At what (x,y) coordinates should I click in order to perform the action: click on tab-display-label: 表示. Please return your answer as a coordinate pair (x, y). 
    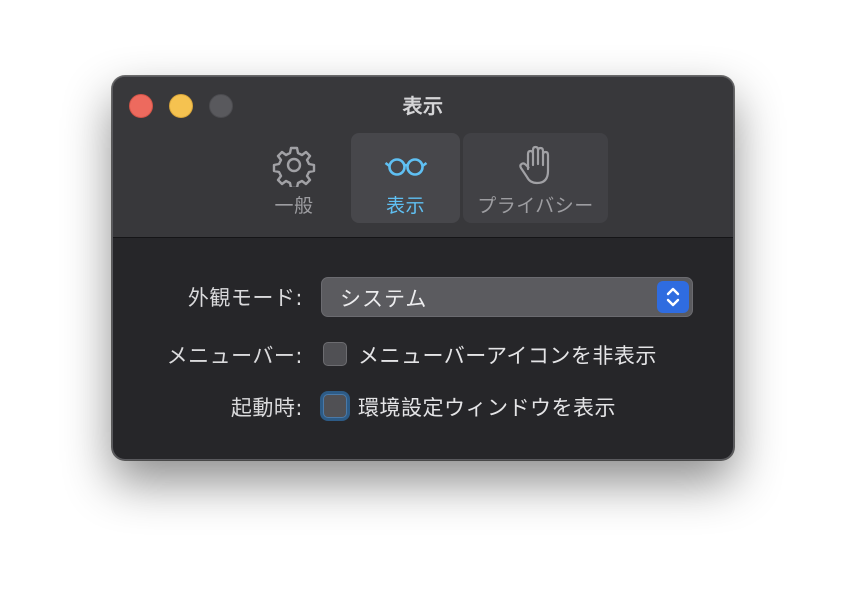
    Looking at the image, I should click on (405, 206).